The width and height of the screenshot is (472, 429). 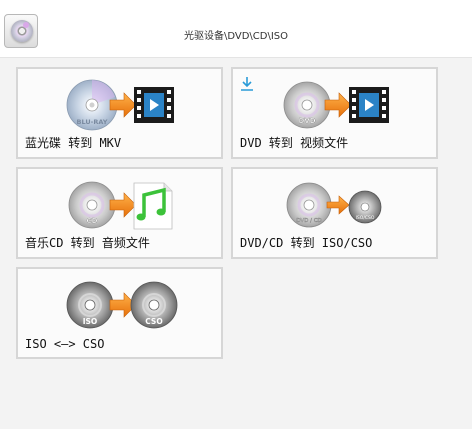 What do you see at coordinates (307, 105) in the screenshot?
I see `dvd-disc-icon: DVD` at bounding box center [307, 105].